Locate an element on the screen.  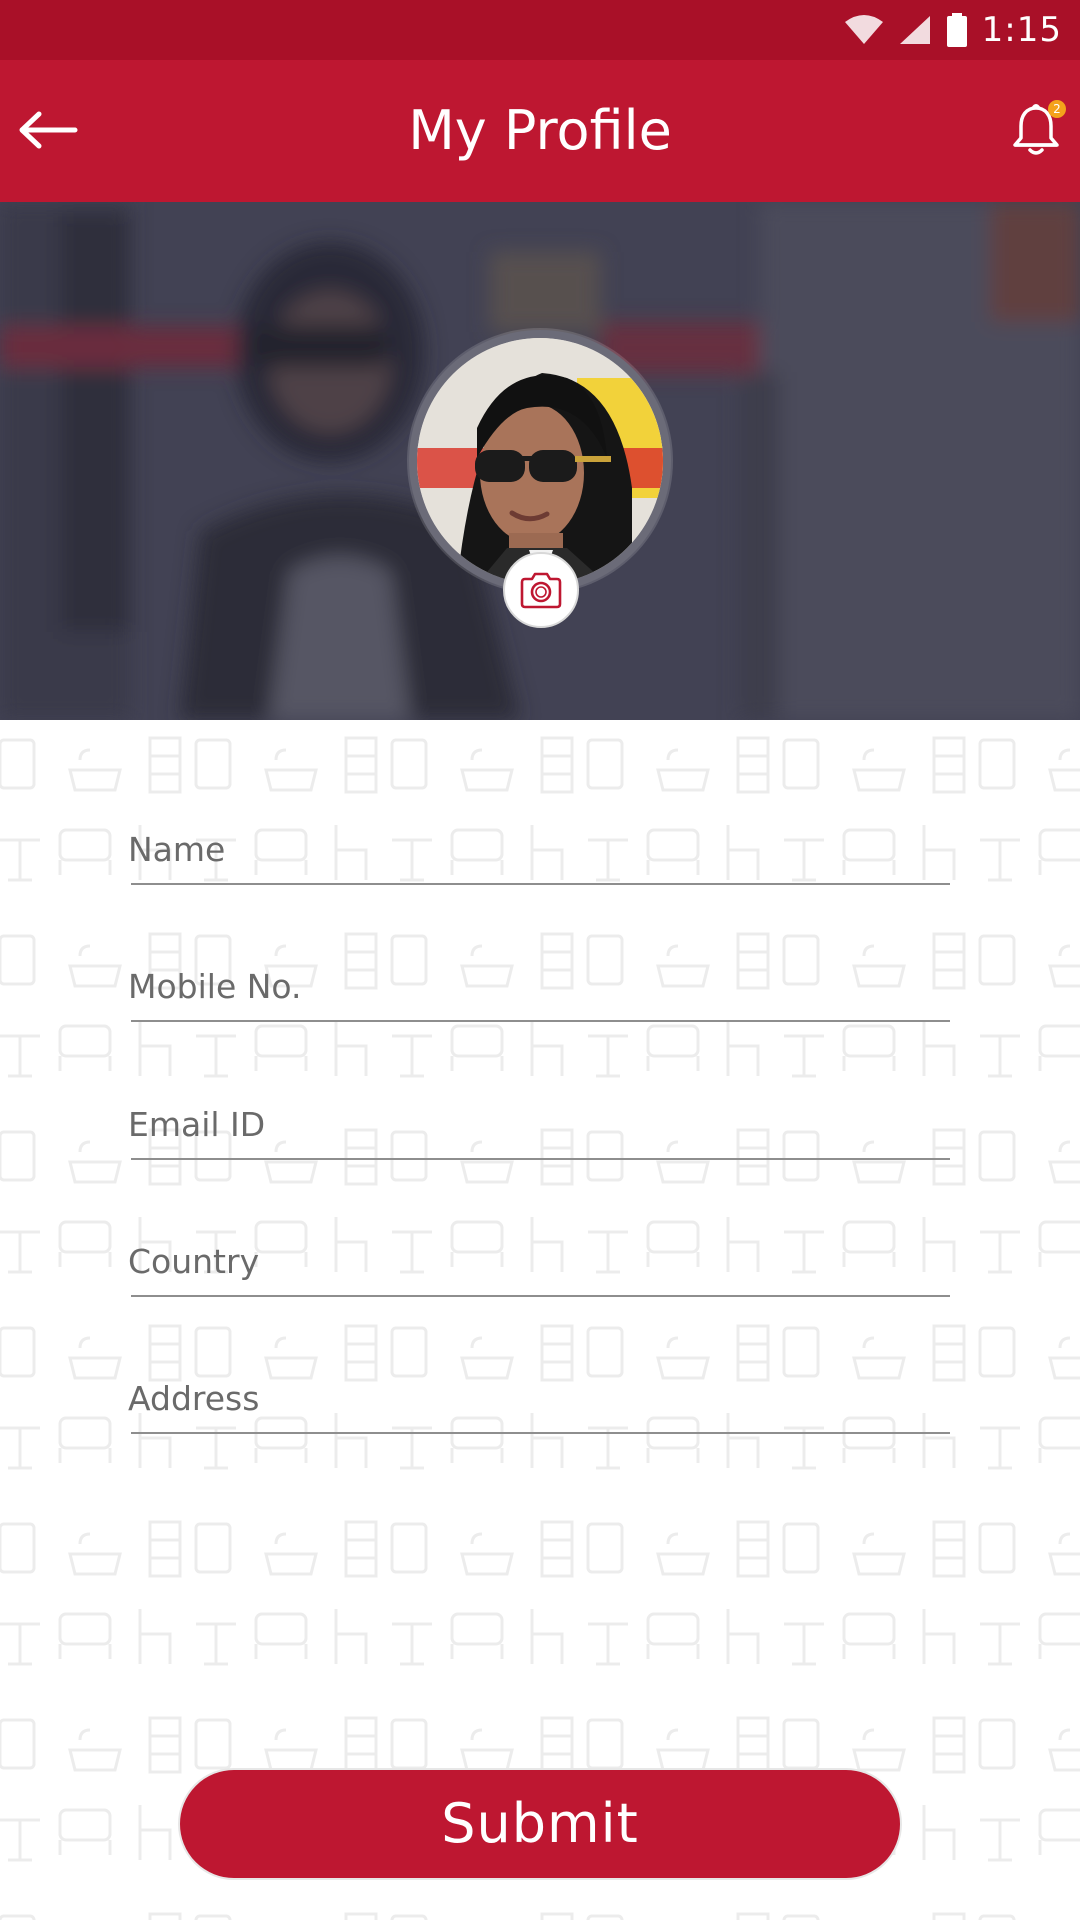
address-field: Address is located at coordinates (539, 1394).